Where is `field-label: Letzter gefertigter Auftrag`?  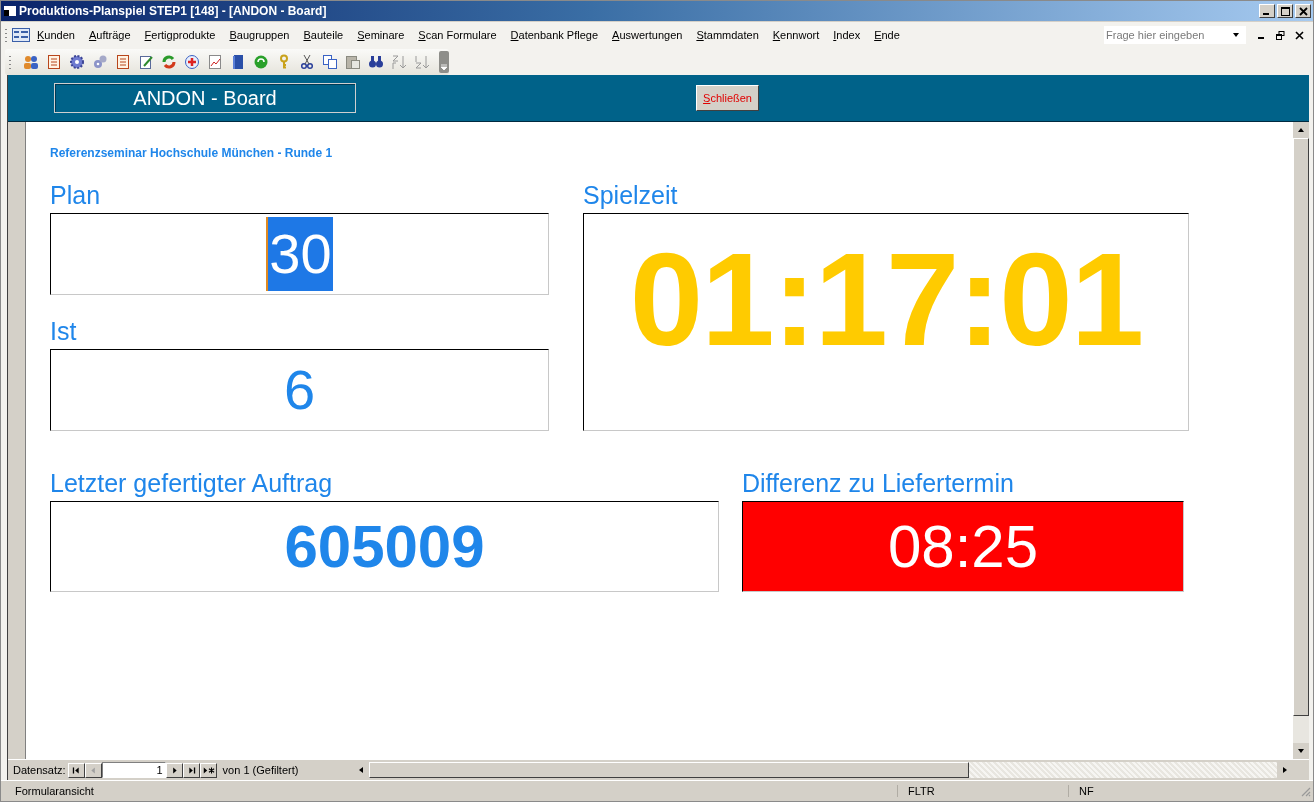 field-label: Letzter gefertigter Auftrag is located at coordinates (192, 484).